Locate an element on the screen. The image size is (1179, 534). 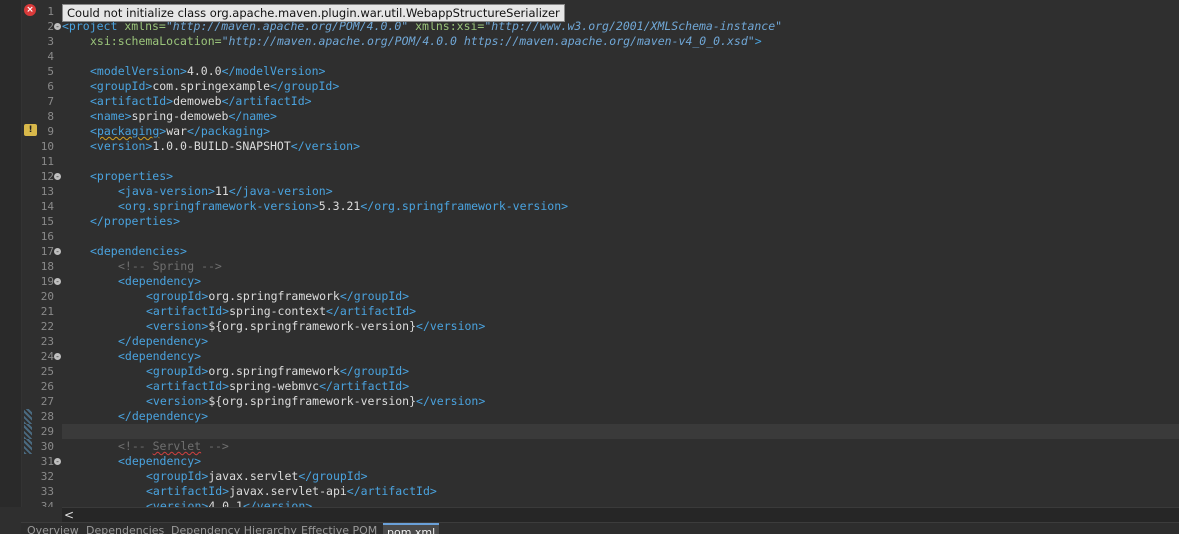
code-line: <groupId>javax.servlet</groupId> is located at coordinates (257, 476).